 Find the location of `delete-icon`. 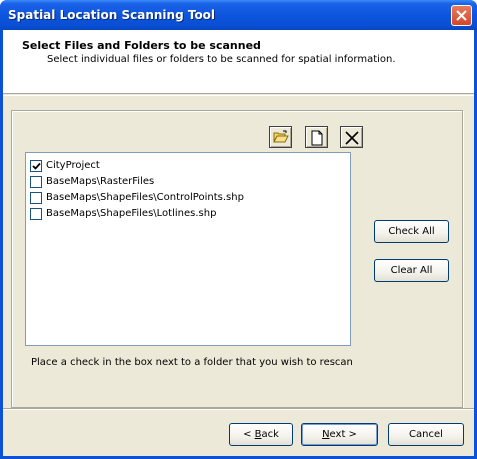

delete-icon is located at coordinates (352, 138).